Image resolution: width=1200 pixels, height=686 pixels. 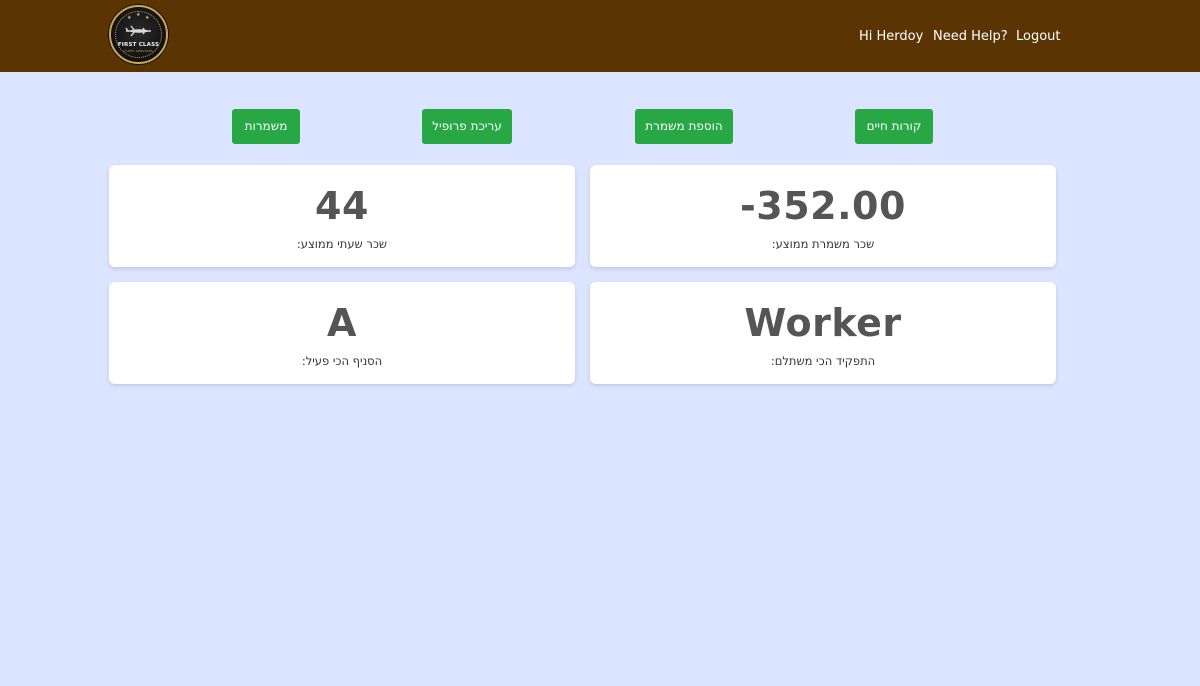 I want to click on brand-logo: ★ ★ ★ FIRST CLASS FLEET SERVICES, so click(x=138, y=34).